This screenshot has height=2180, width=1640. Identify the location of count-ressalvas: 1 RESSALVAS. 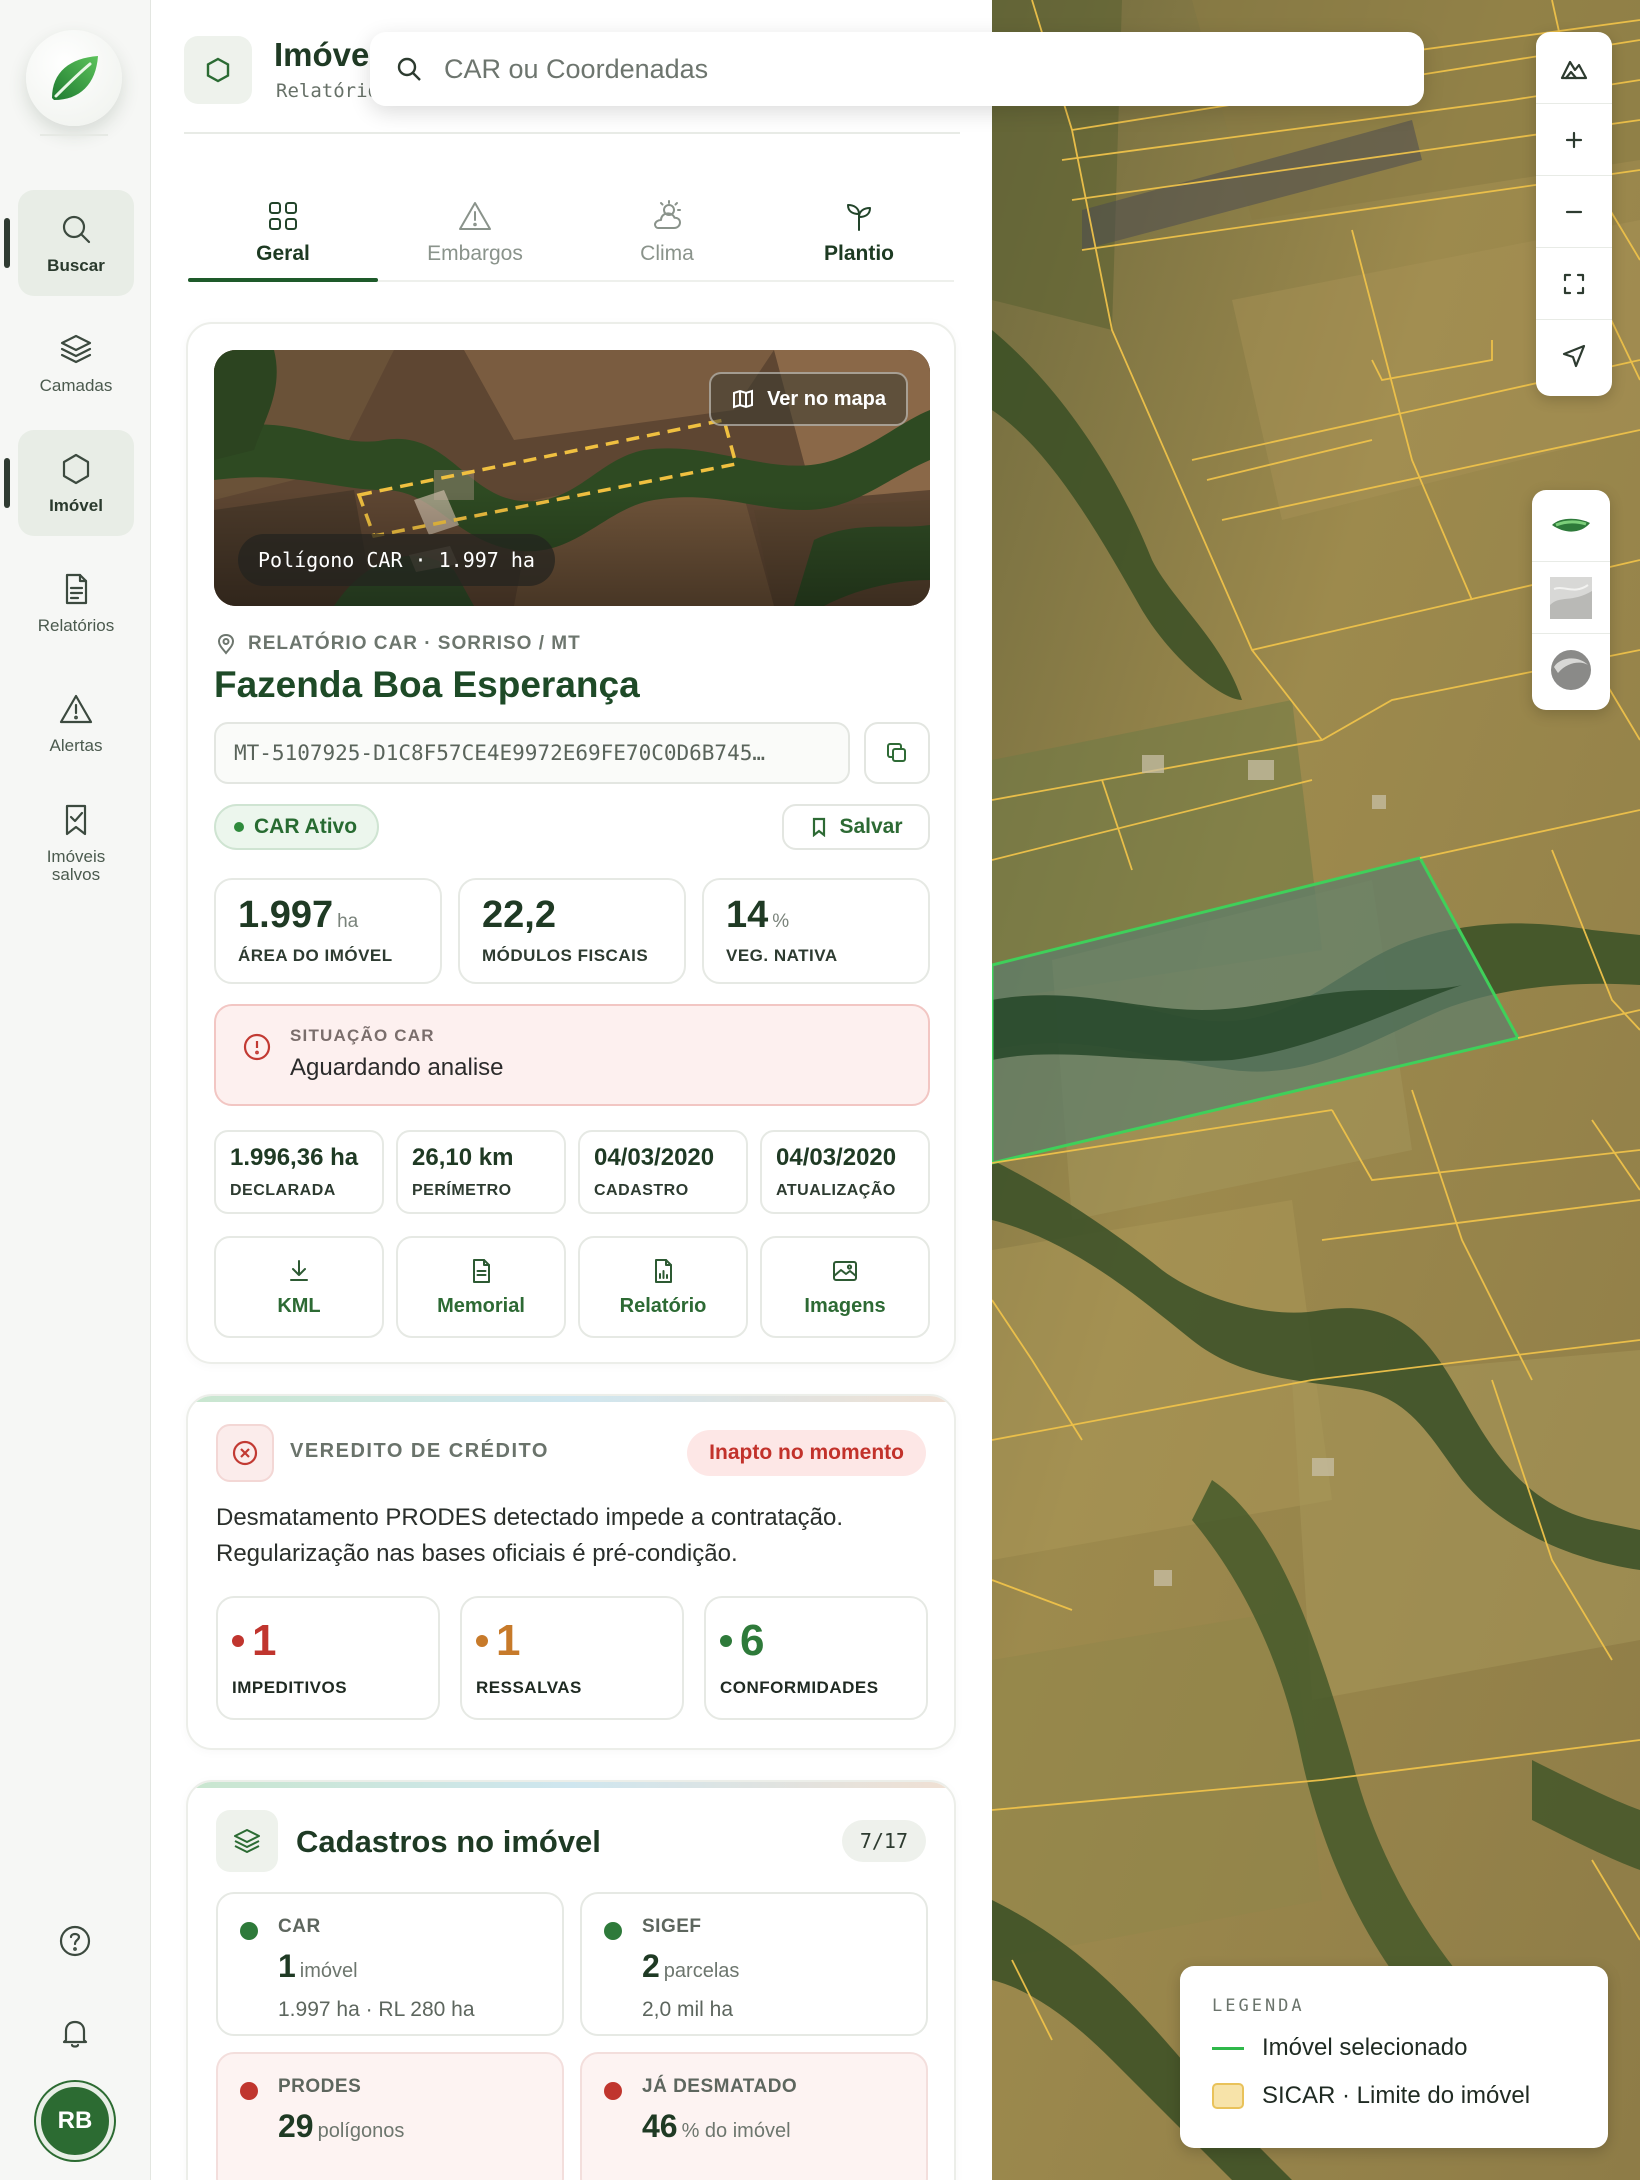
(572, 1658).